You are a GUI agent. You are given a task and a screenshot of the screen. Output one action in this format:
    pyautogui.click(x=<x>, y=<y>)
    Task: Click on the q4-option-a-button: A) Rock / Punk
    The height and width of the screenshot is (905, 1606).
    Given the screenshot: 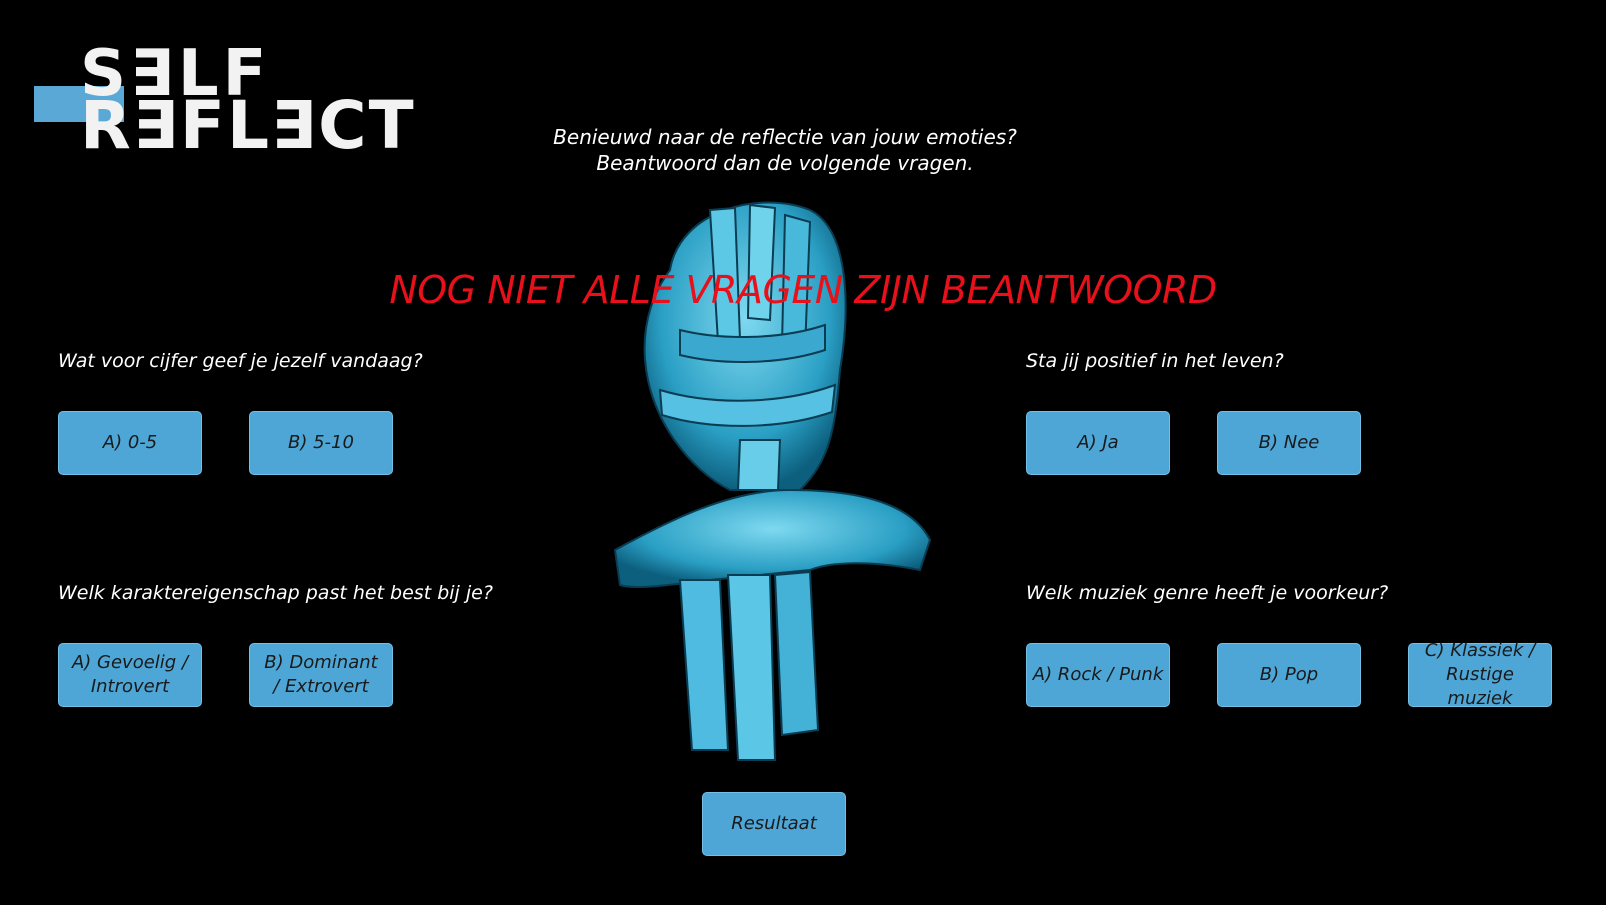 What is the action you would take?
    pyautogui.click(x=1098, y=675)
    